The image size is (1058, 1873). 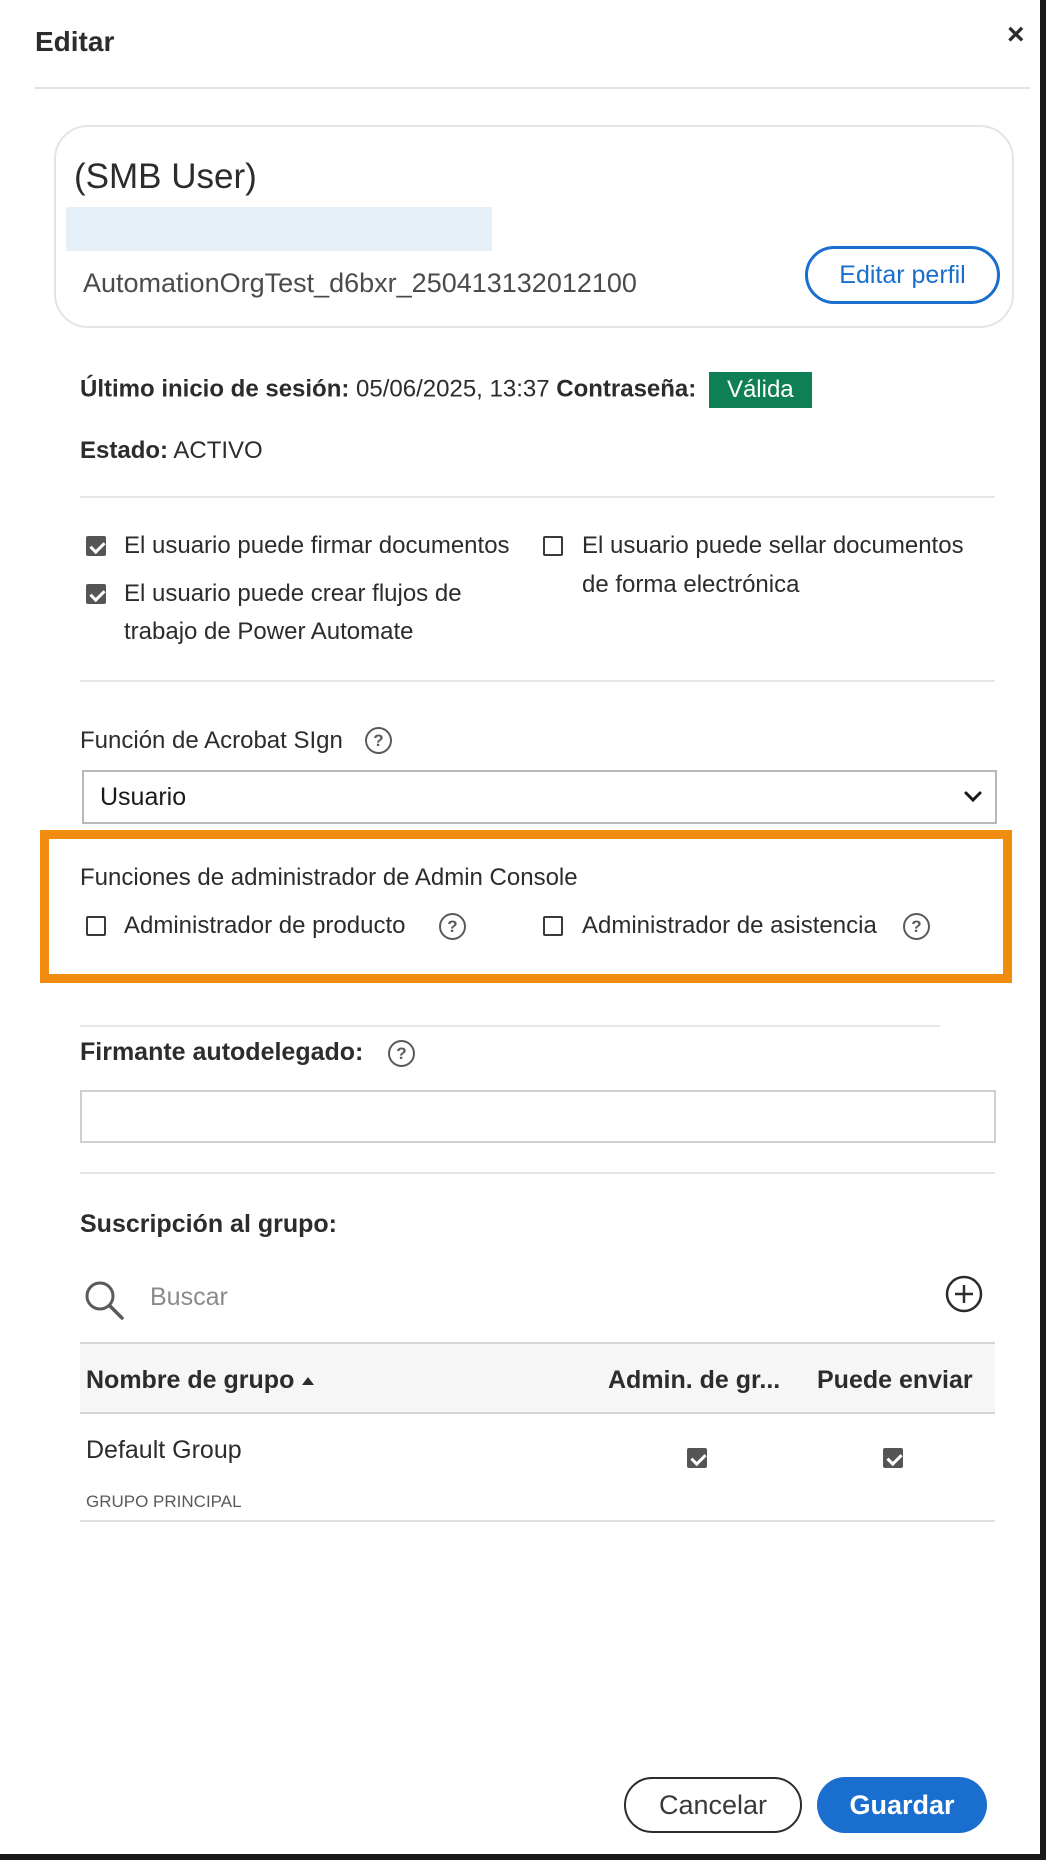 I want to click on save-button: Guardar, so click(x=902, y=1805).